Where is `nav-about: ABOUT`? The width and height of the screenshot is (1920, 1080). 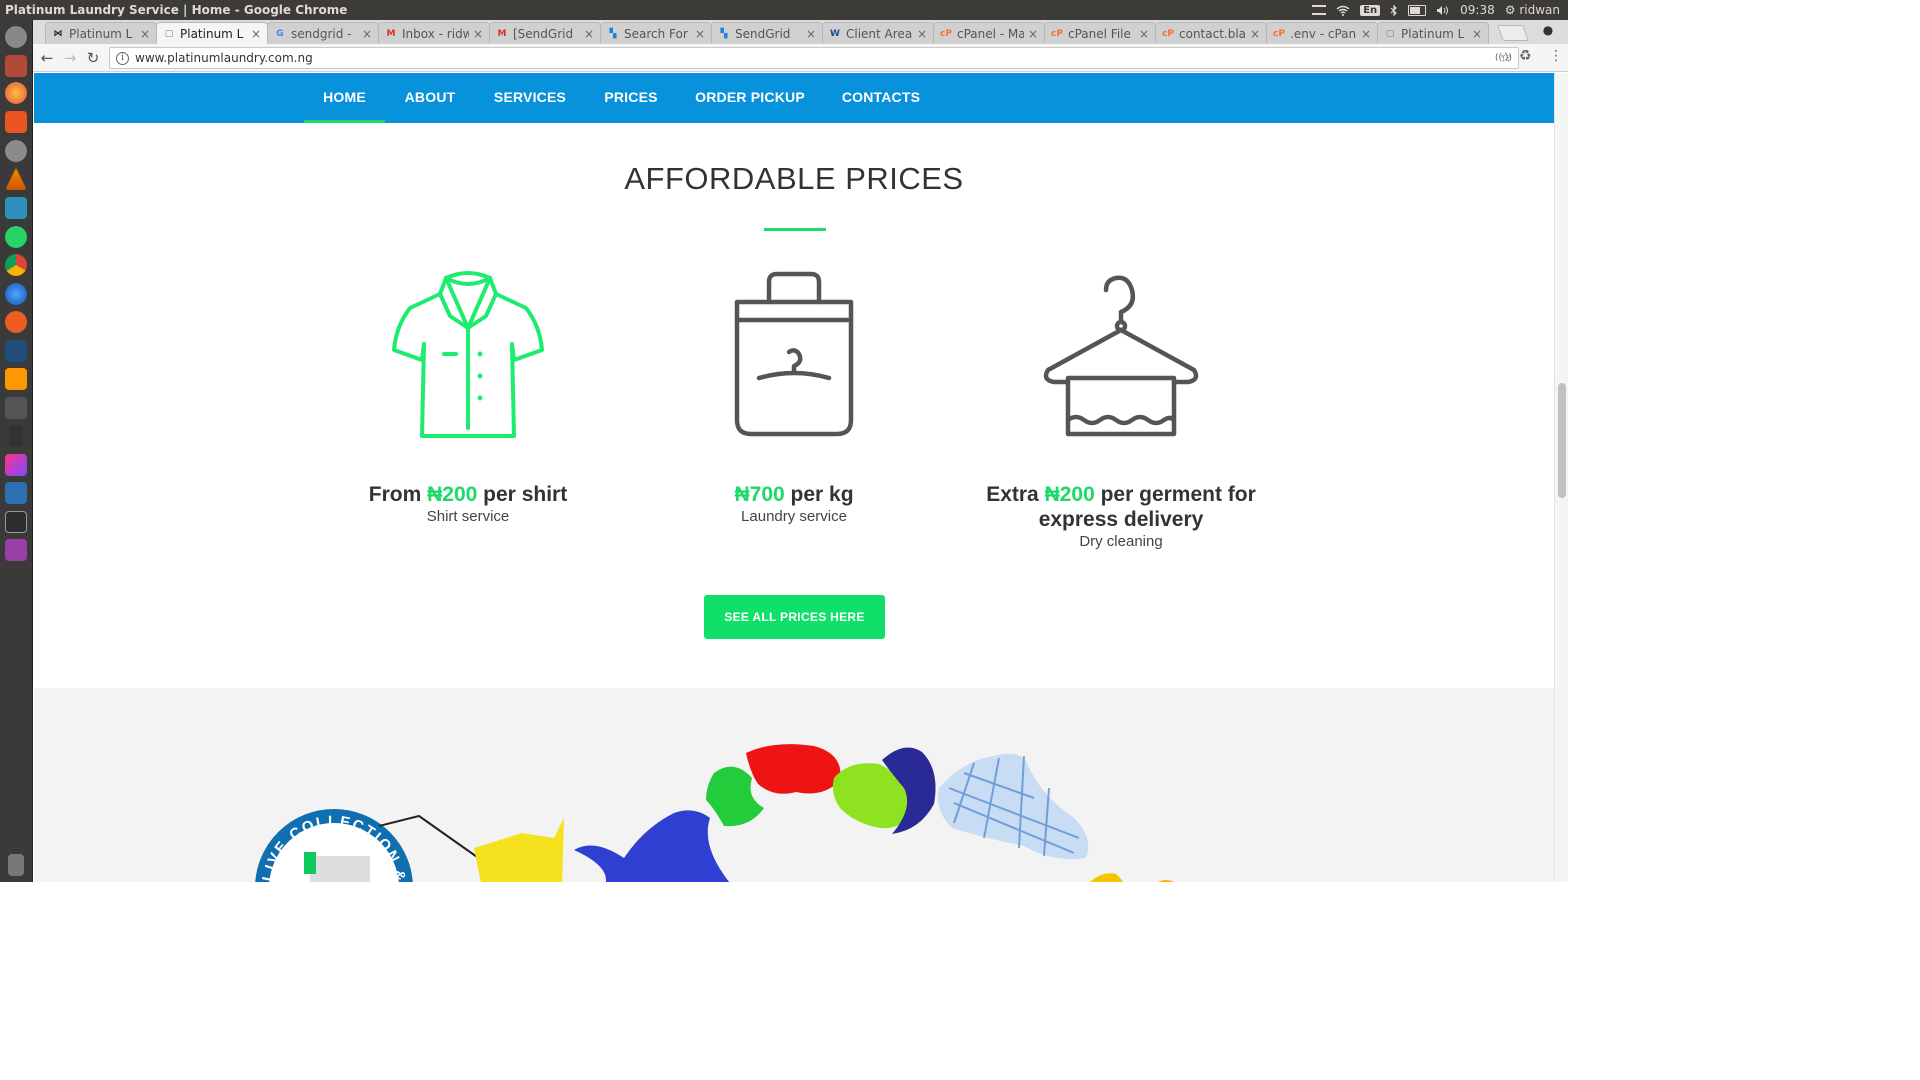 nav-about: ABOUT is located at coordinates (430, 98).